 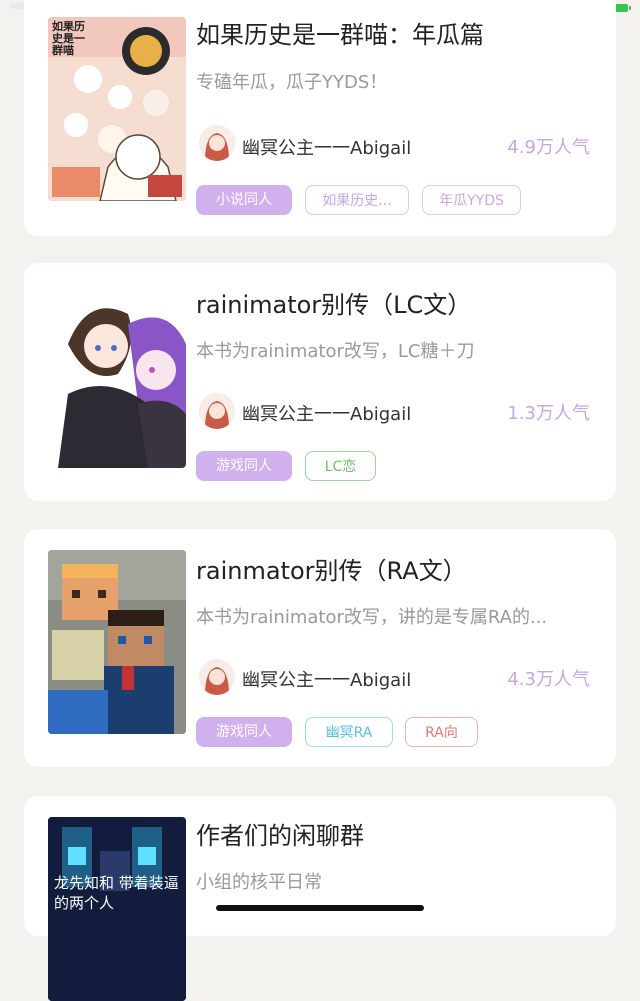 What do you see at coordinates (622, 8) in the screenshot?
I see `battery-icon` at bounding box center [622, 8].